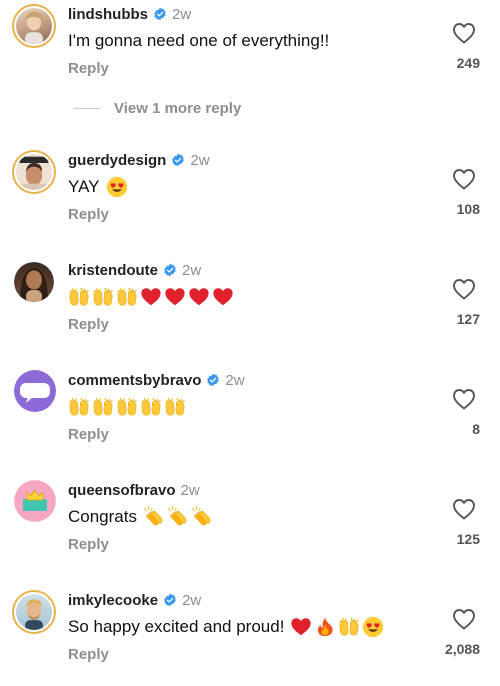  I want to click on username-link: lindshubbs, so click(108, 14).